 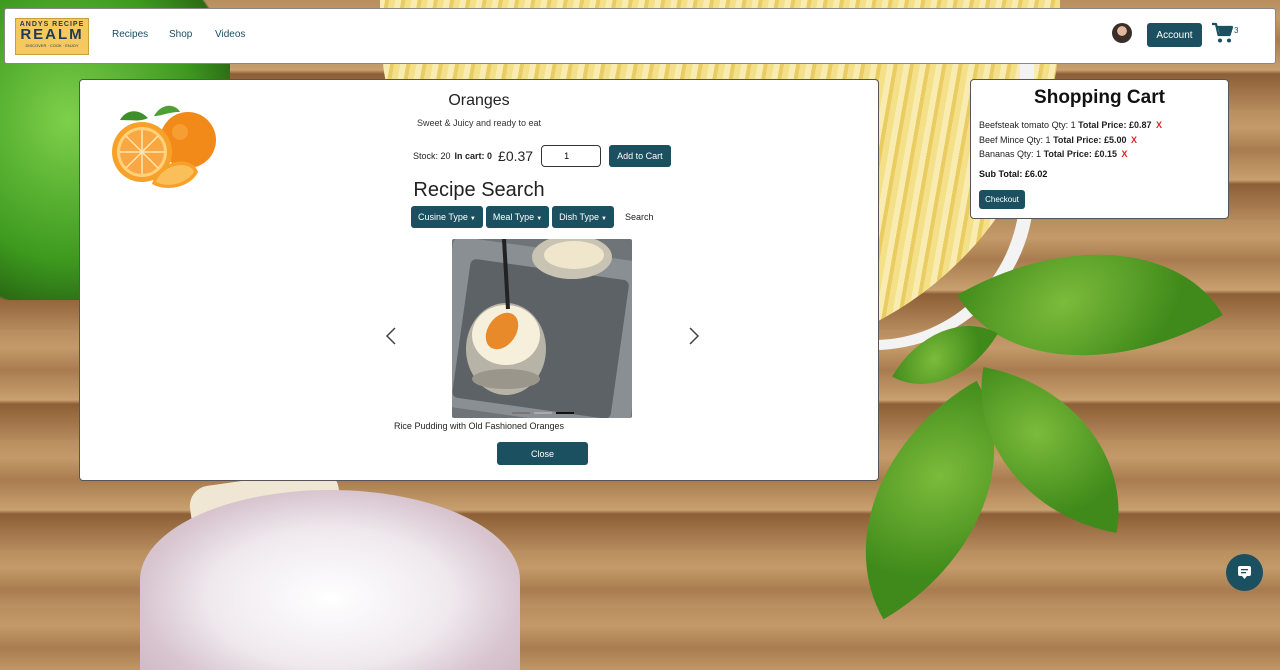 What do you see at coordinates (52, 45) in the screenshot?
I see `brand-tagline: DISCOVER · COOK · ENJOY` at bounding box center [52, 45].